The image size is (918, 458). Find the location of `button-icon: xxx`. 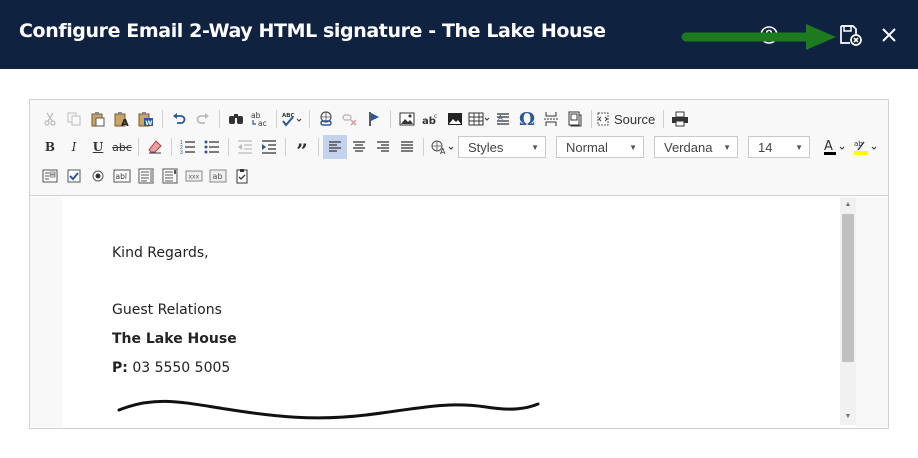

button-icon: xxx is located at coordinates (194, 176).